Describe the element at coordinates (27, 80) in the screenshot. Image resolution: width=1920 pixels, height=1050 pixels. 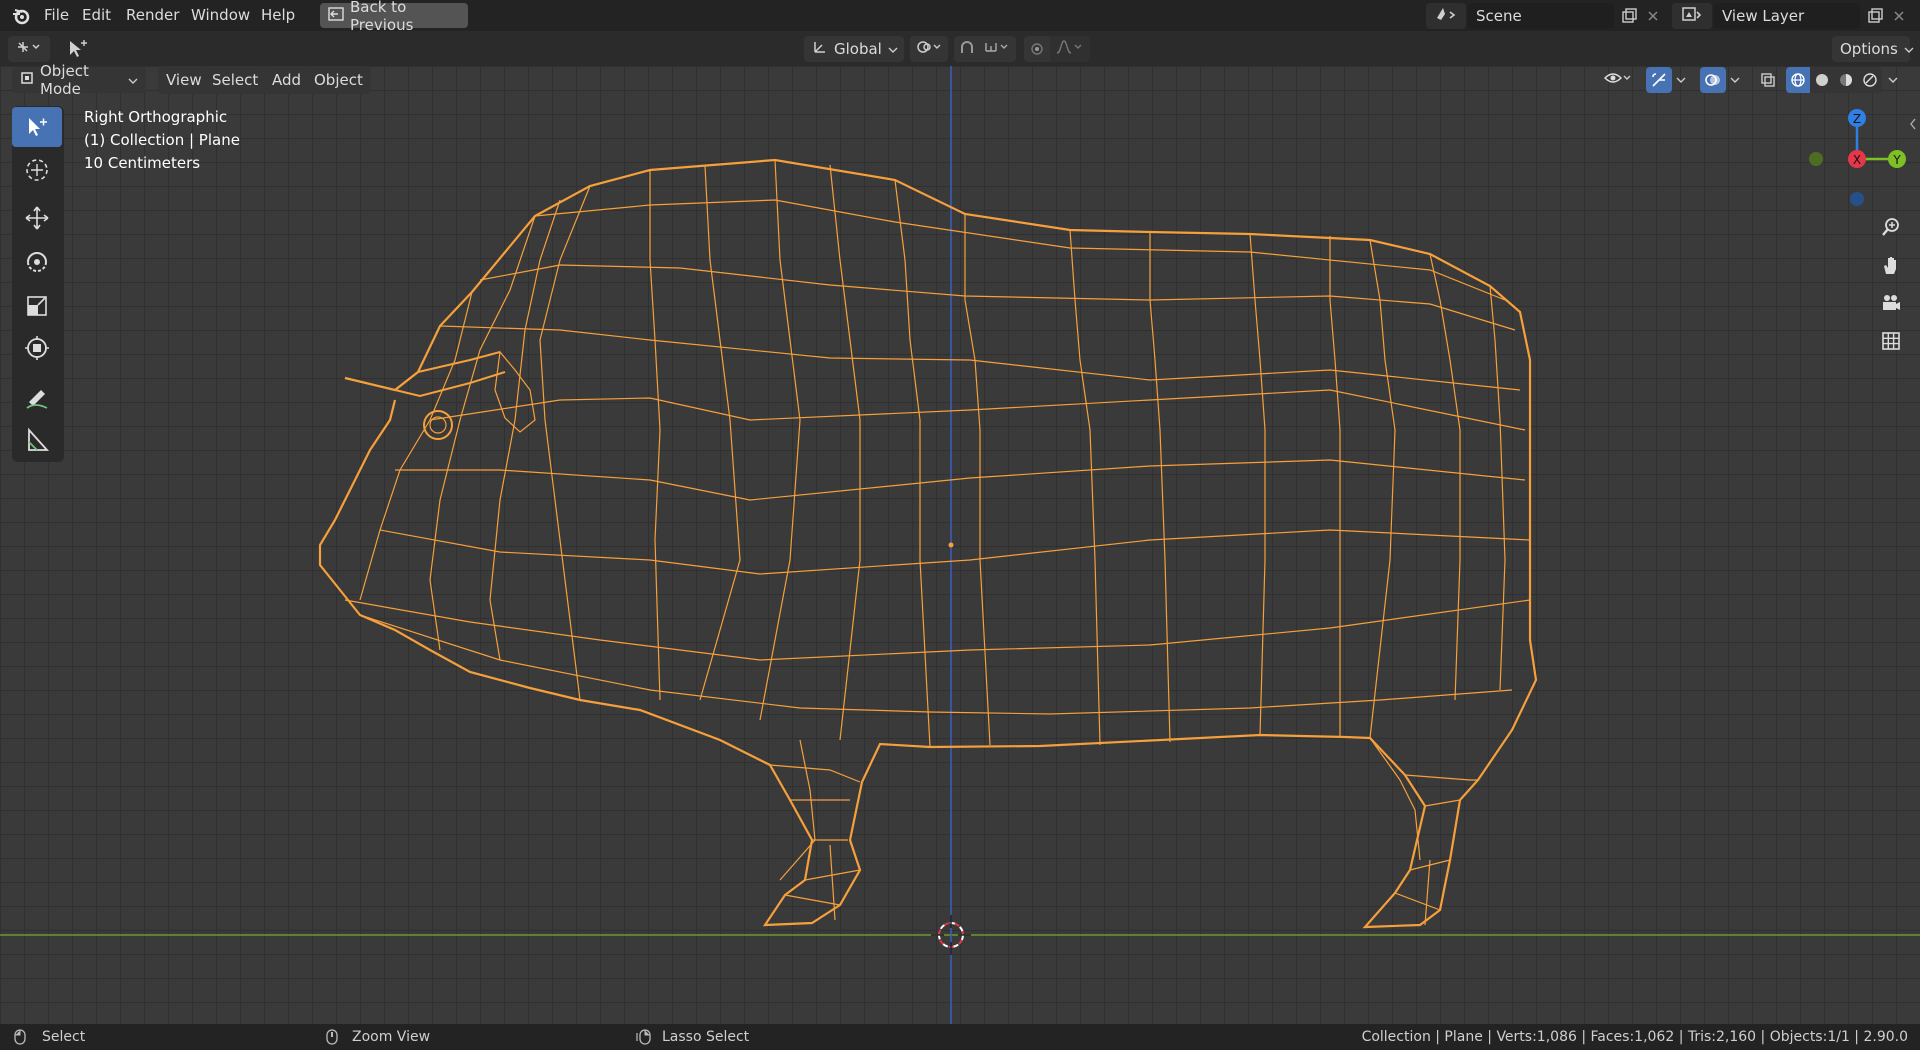
I see `object-mode-icon` at that location.